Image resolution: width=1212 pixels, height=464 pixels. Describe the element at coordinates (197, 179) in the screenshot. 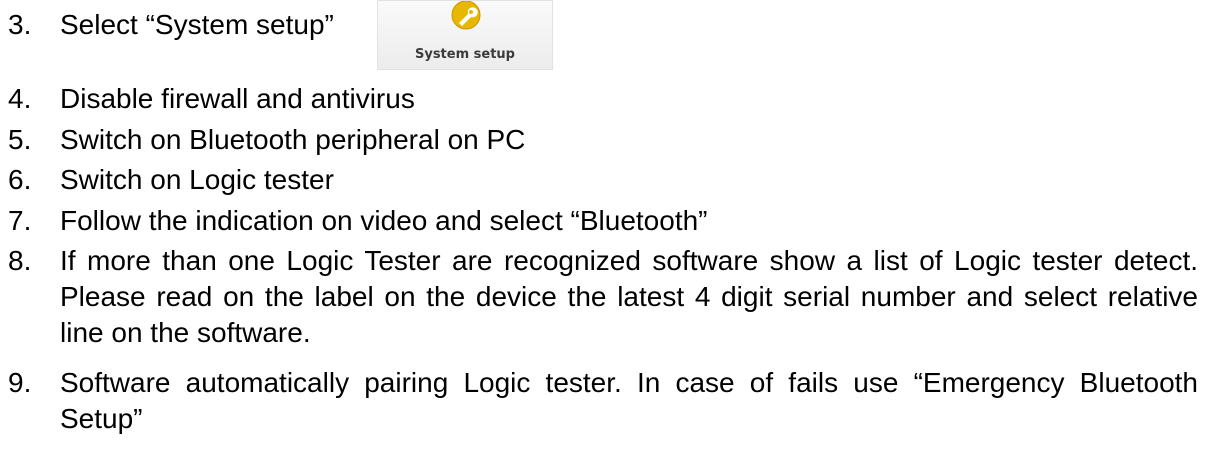

I see `step-text: Switch on Logic tester` at that location.